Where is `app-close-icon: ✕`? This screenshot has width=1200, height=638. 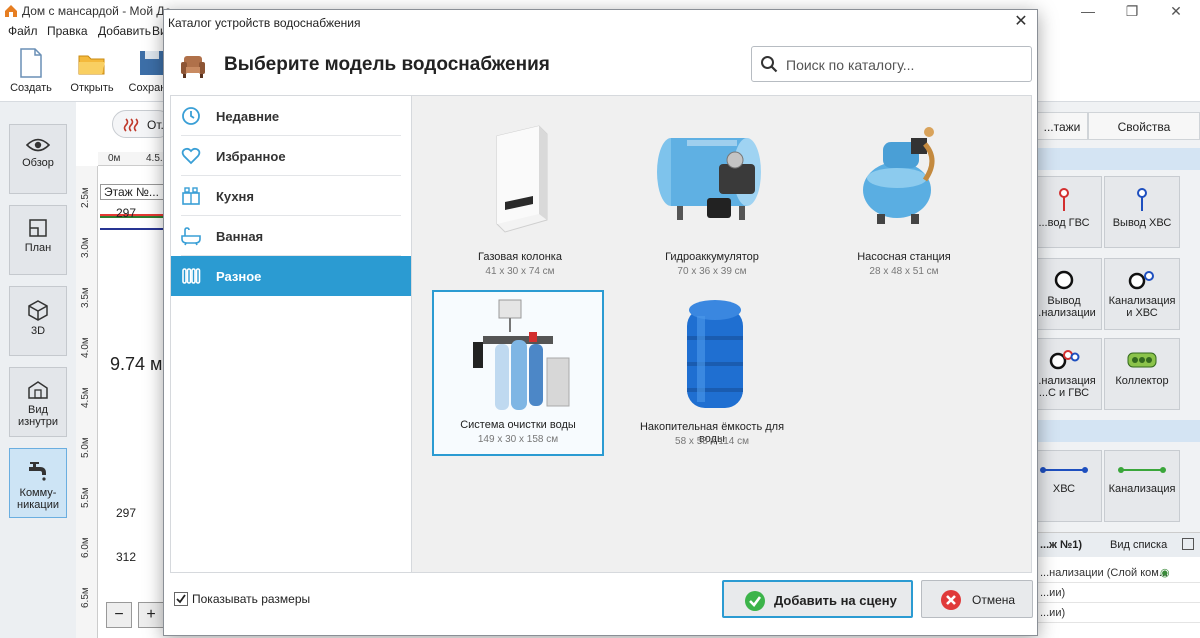
app-close-icon: ✕ is located at coordinates (1176, 11).